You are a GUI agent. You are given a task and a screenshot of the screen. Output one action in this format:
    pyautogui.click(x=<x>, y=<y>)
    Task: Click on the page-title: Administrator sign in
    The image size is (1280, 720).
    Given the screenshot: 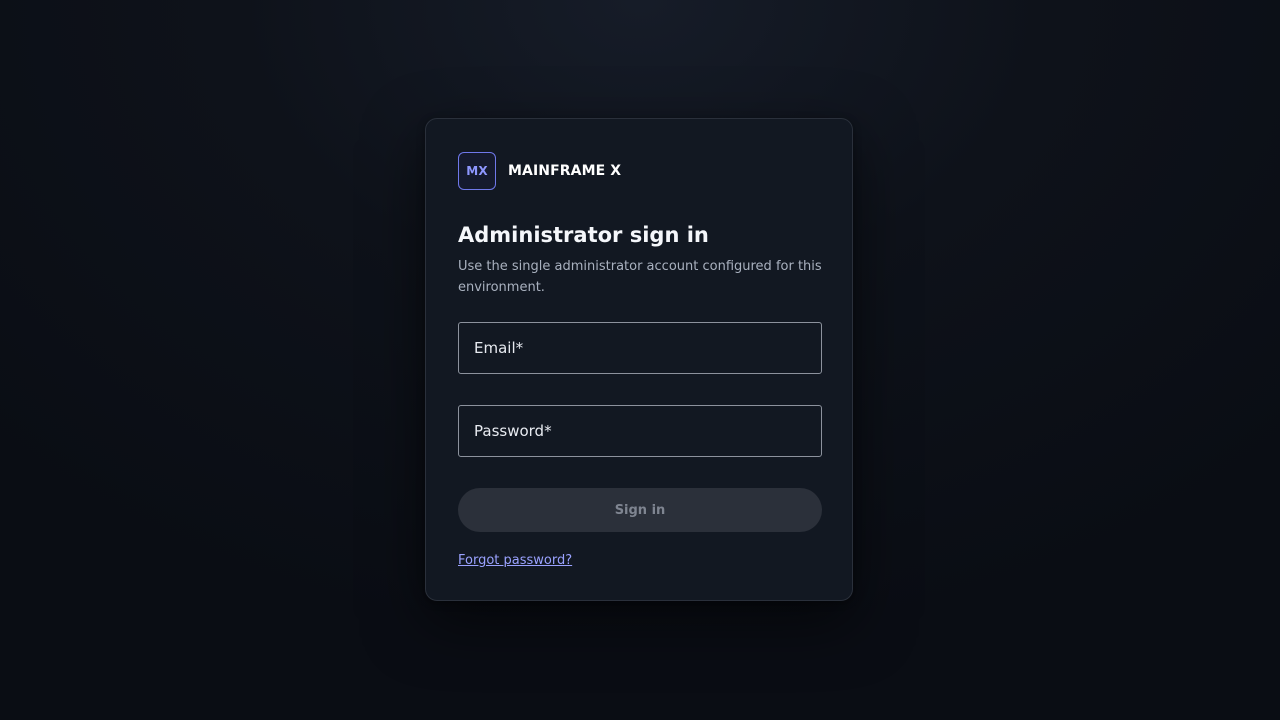 What is the action you would take?
    pyautogui.click(x=583, y=235)
    